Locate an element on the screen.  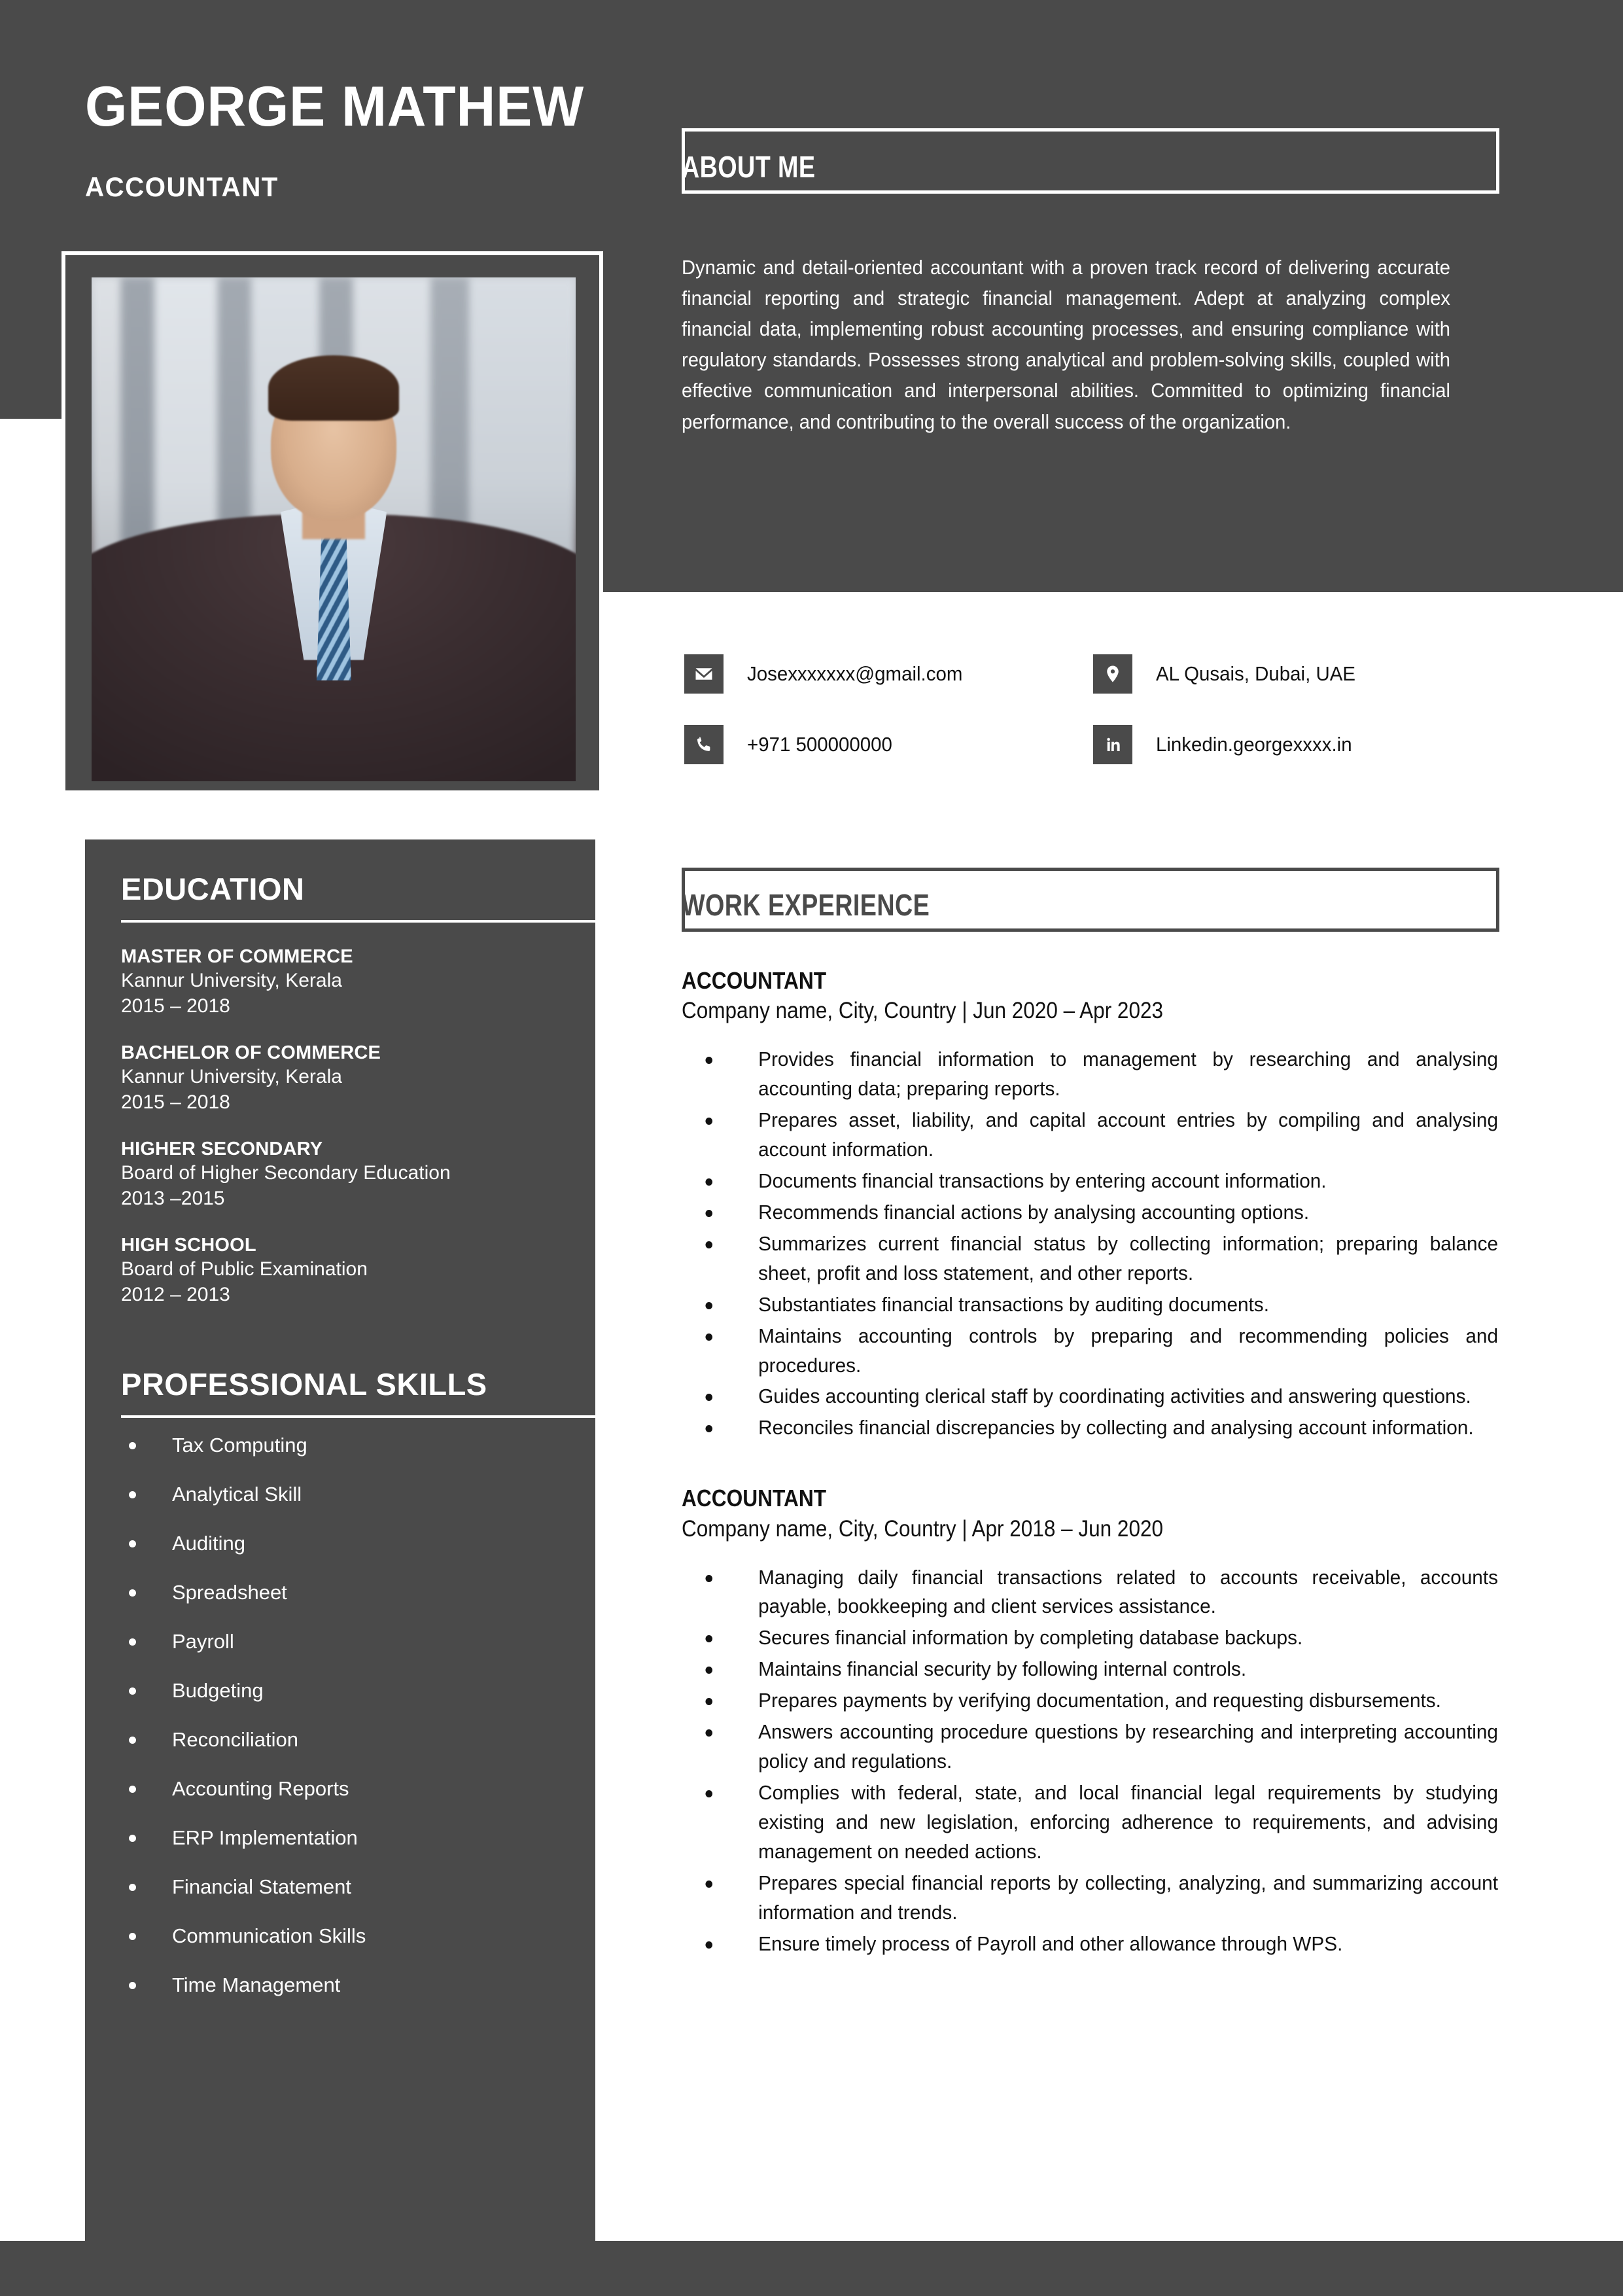
map-pin-icon is located at coordinates (1113, 674).